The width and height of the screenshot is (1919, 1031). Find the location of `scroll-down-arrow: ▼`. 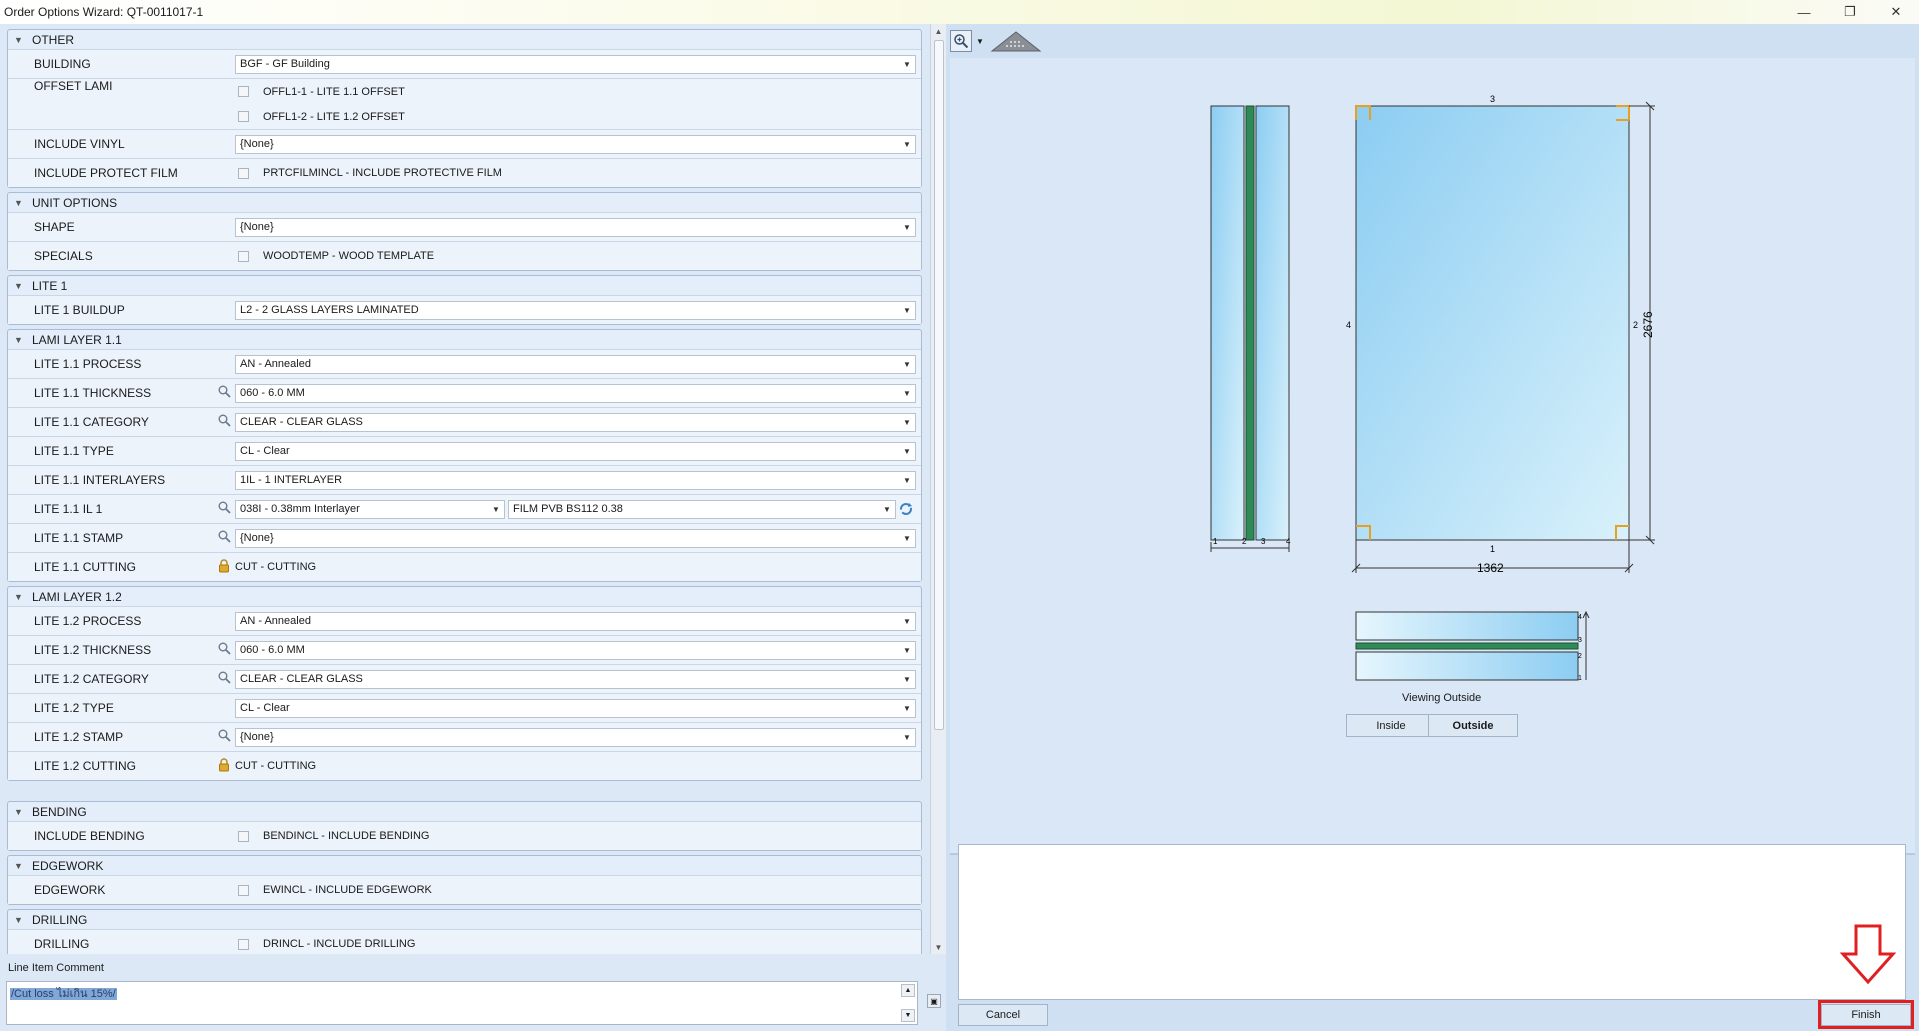

scroll-down-arrow: ▼ is located at coordinates (938, 947).